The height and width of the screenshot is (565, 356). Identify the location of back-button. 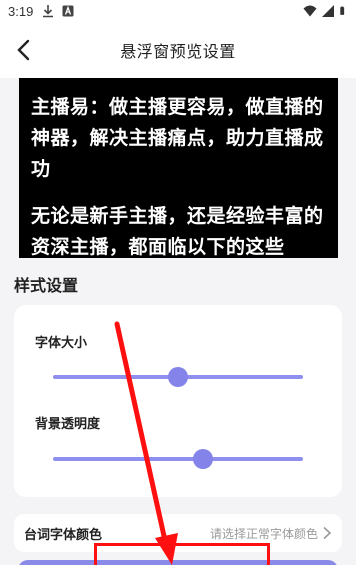
(23, 50).